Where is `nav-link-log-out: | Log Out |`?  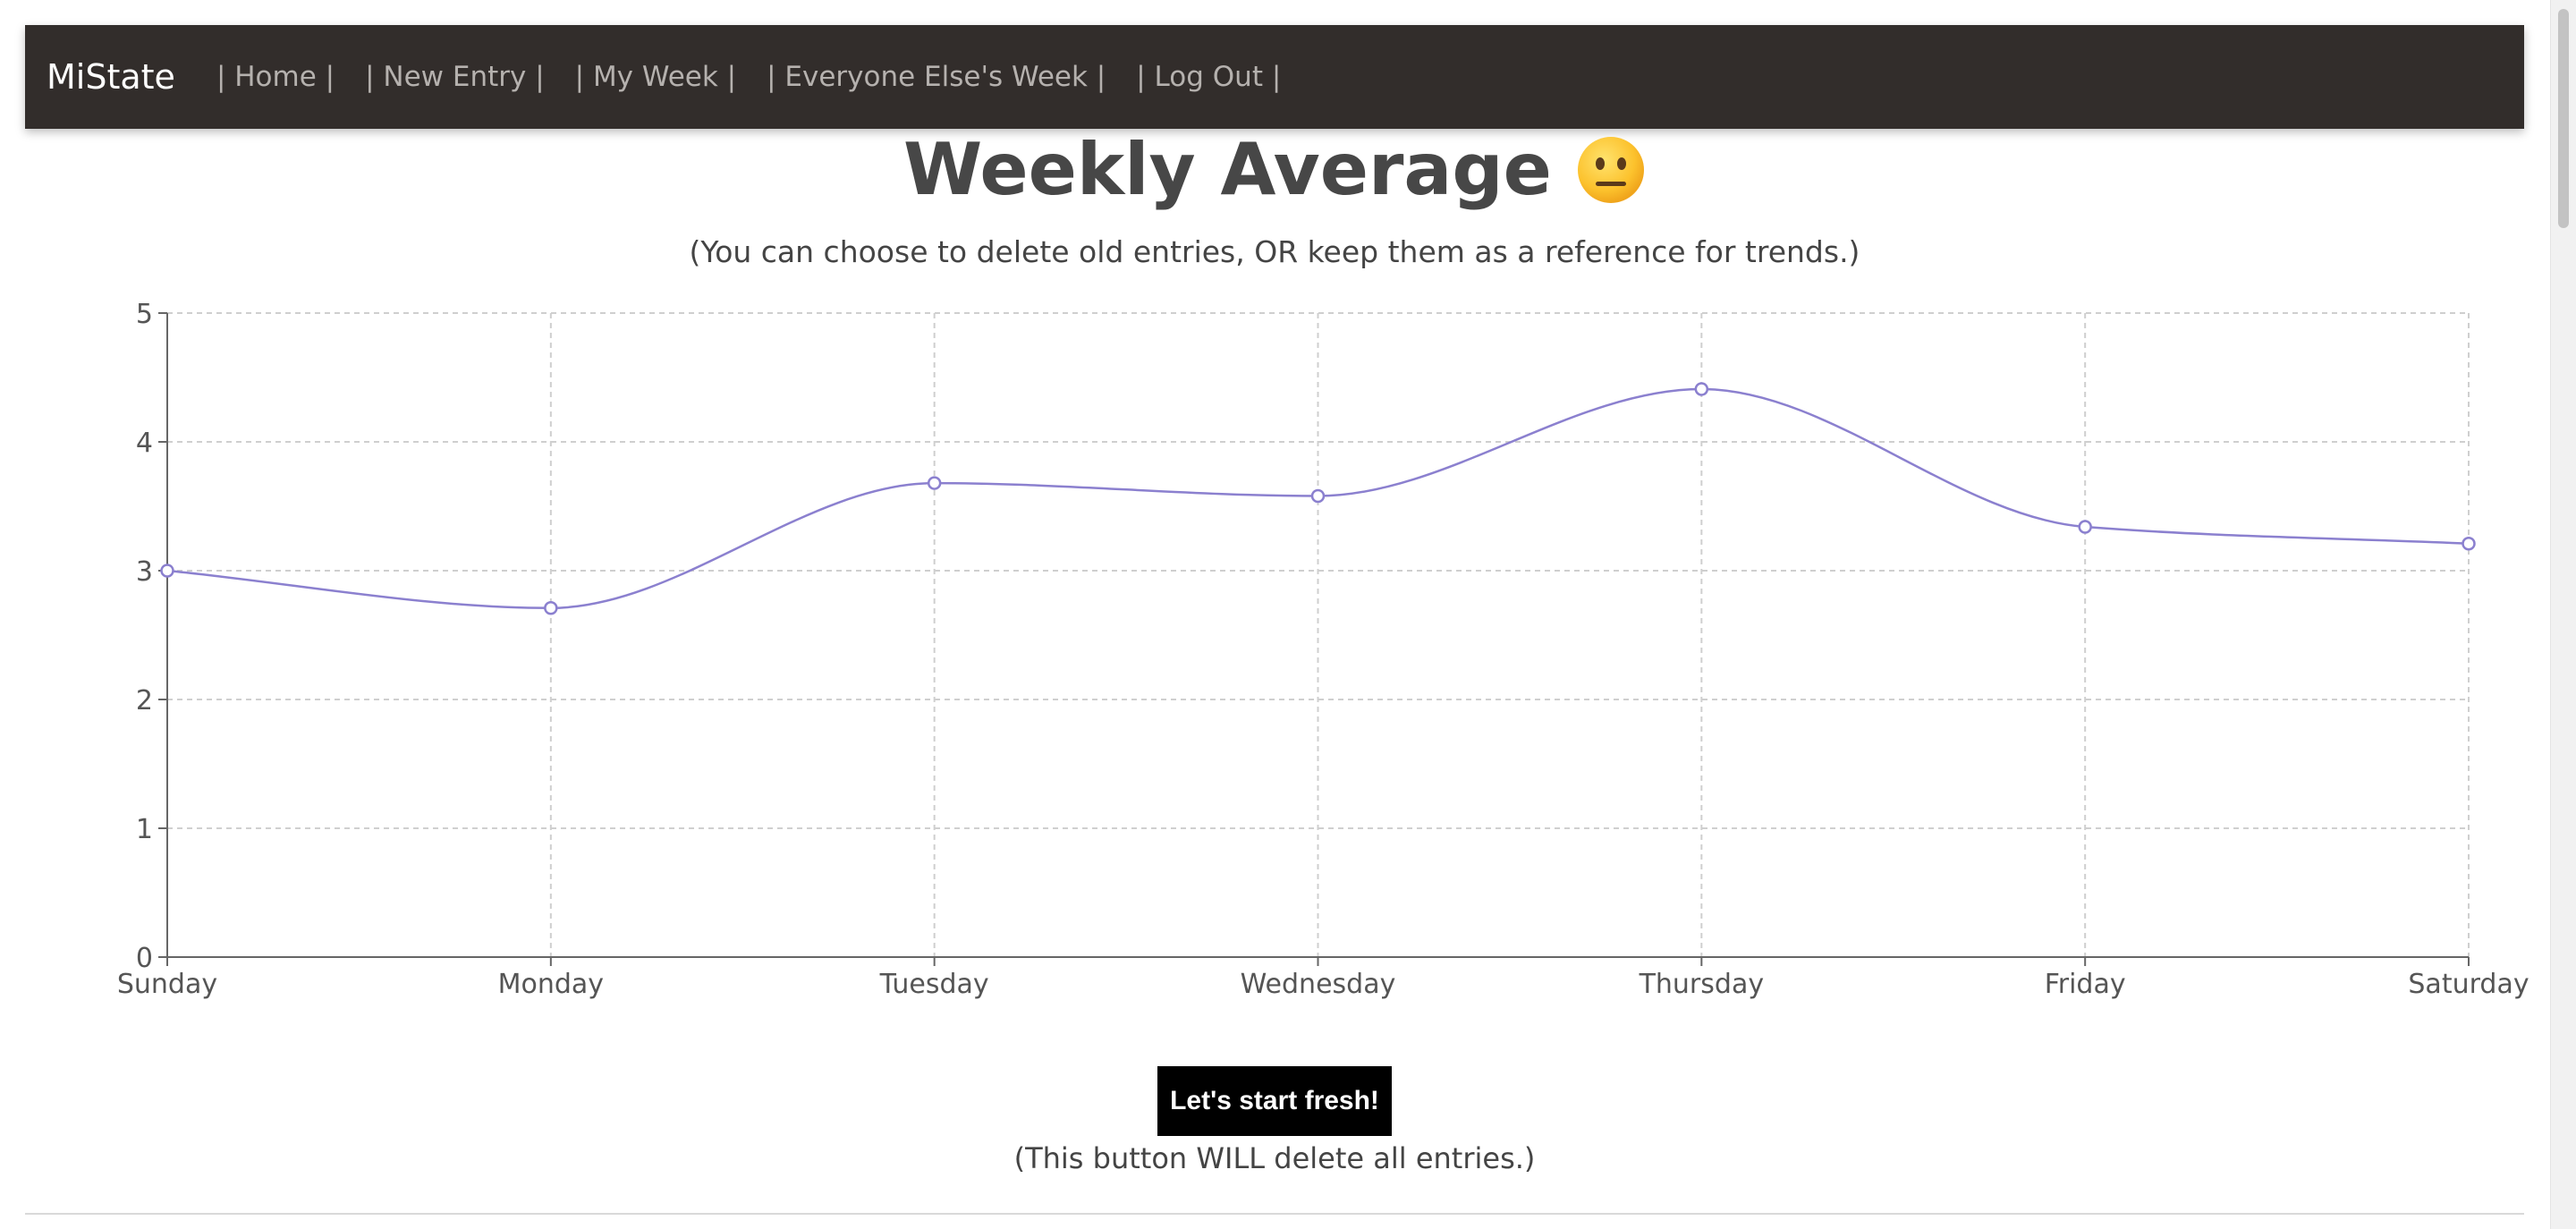 nav-link-log-out: | Log Out | is located at coordinates (1208, 77).